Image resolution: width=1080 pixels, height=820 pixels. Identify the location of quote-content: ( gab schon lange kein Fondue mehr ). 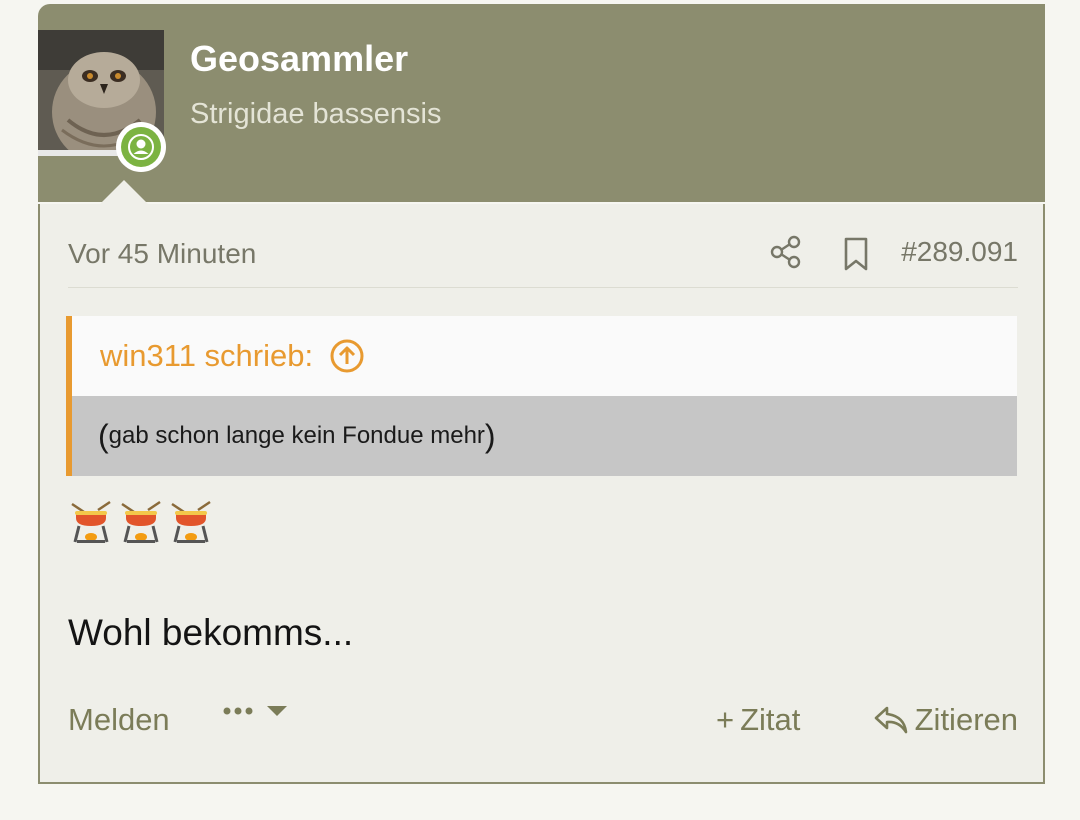
(544, 436).